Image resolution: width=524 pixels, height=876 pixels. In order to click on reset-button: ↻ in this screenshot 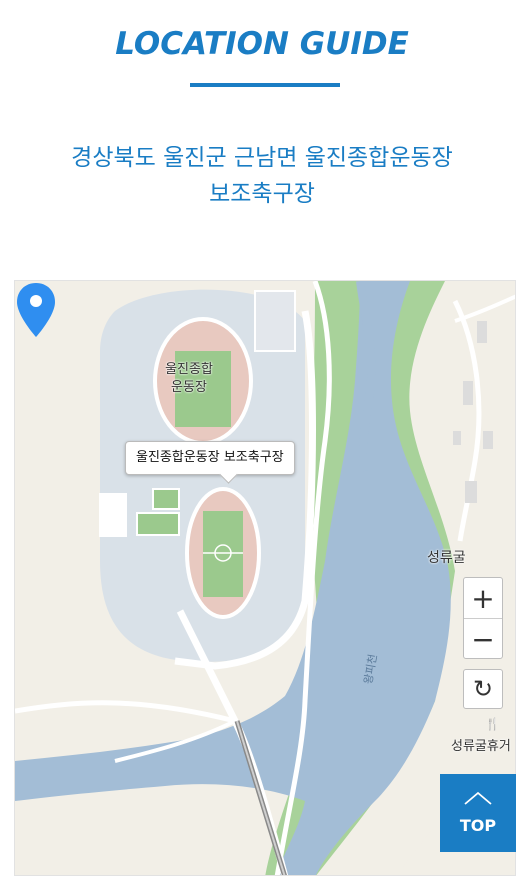, I will do `click(483, 689)`.